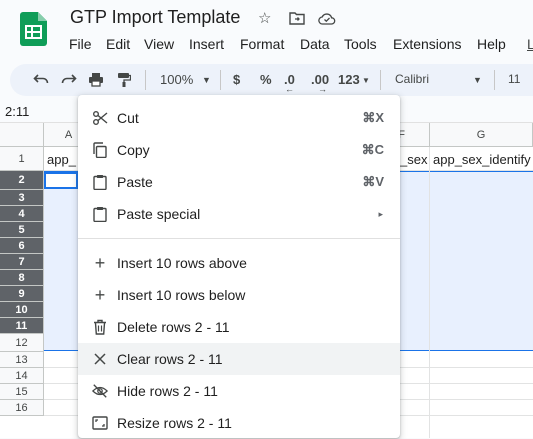 Image resolution: width=533 pixels, height=439 pixels. What do you see at coordinates (373, 181) in the screenshot?
I see `shortcut-label: ⌘V` at bounding box center [373, 181].